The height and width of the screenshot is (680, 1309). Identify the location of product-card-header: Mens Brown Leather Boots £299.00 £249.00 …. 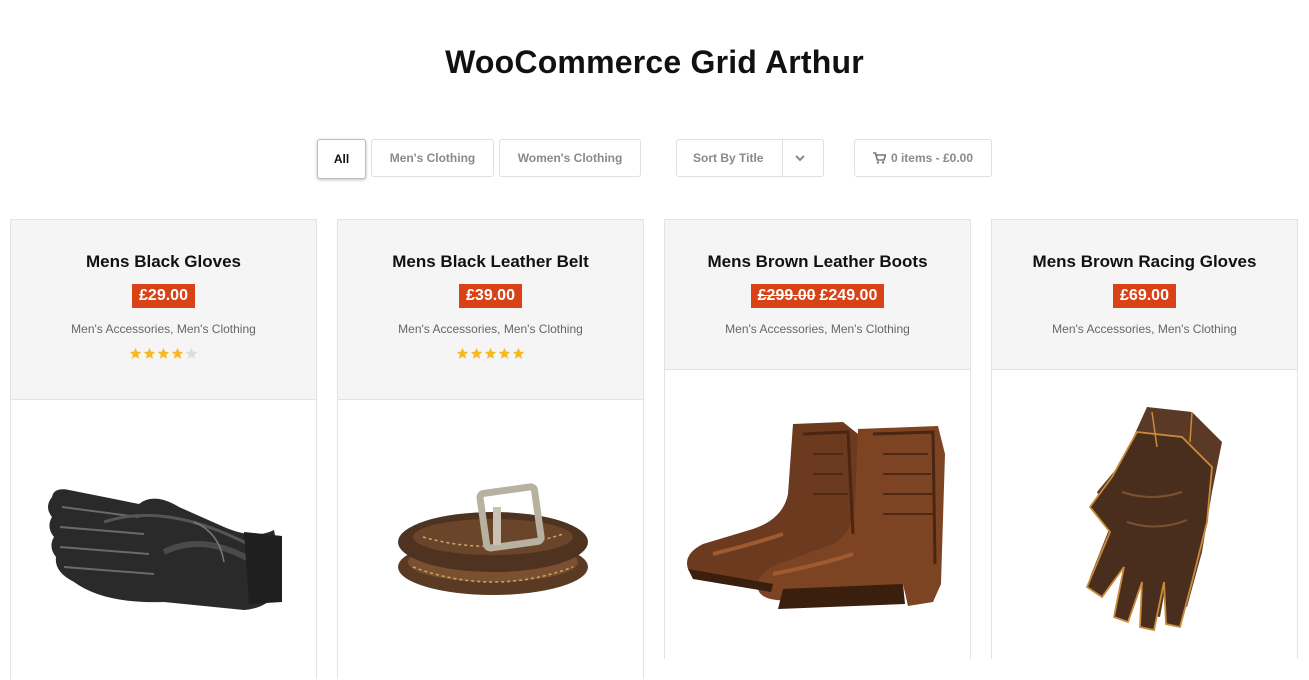
(817, 295).